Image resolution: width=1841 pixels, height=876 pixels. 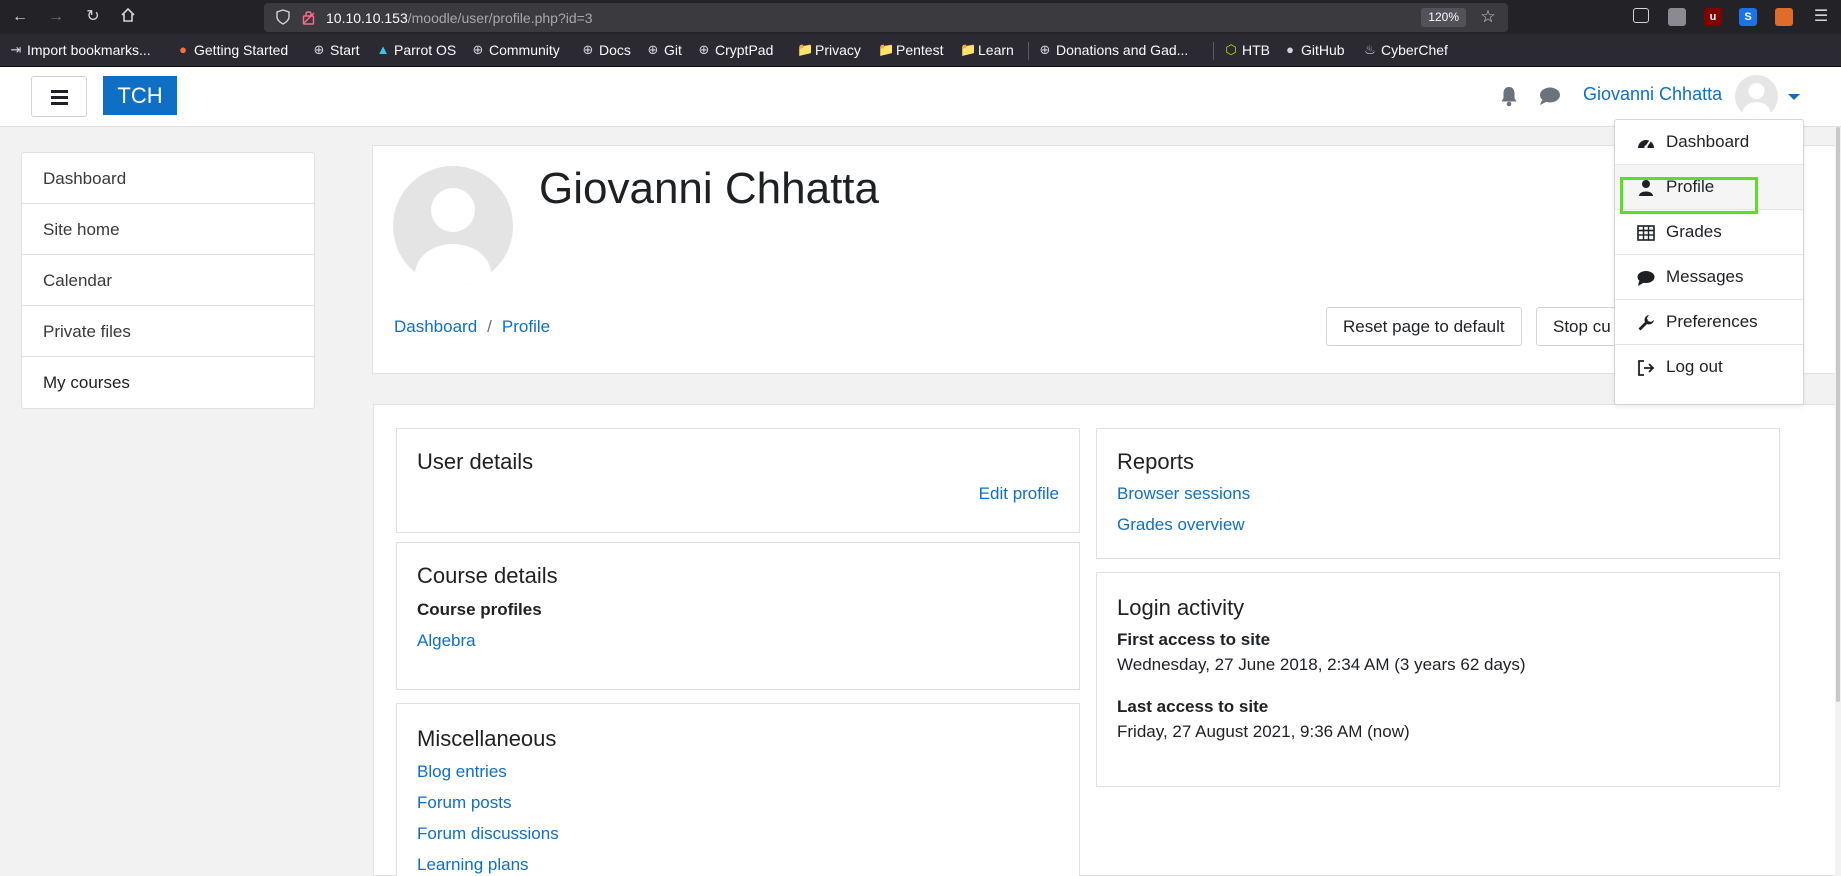 What do you see at coordinates (1794, 97) in the screenshot?
I see `caret-down-icon` at bounding box center [1794, 97].